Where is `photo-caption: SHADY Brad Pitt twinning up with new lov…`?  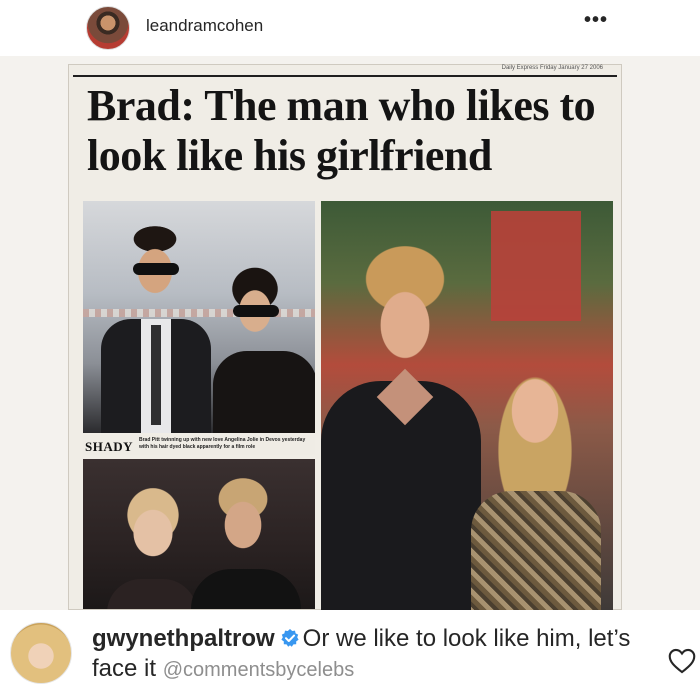
photo-caption: SHADY Brad Pitt twinning up with new lov… is located at coordinates (199, 445).